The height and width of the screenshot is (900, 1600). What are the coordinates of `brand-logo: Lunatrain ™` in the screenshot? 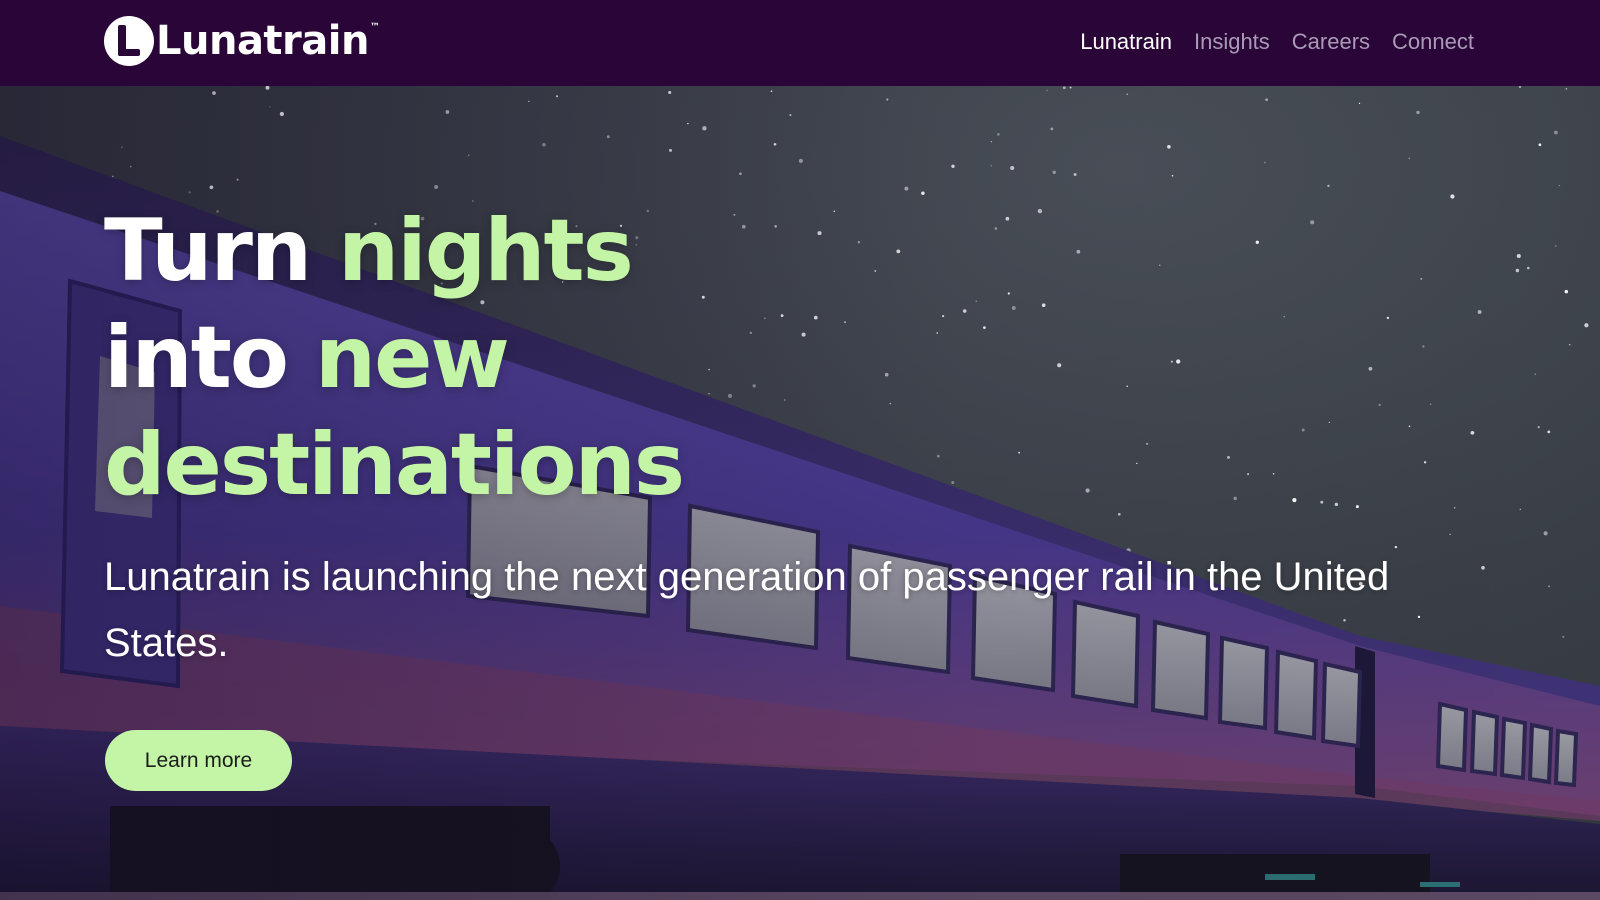 It's located at (242, 41).